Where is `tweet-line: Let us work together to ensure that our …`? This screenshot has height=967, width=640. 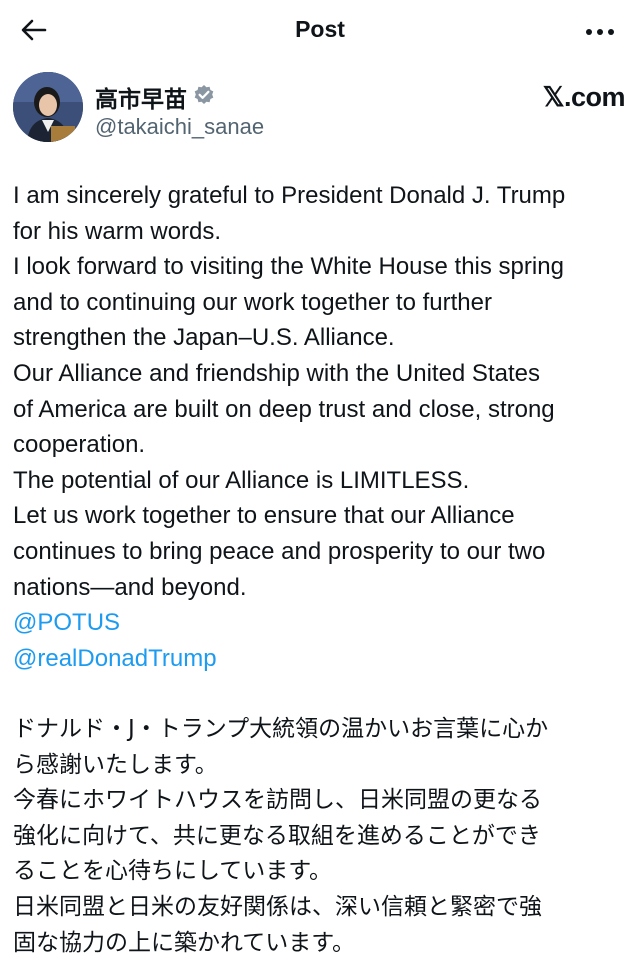
tweet-line: Let us work together to ensure that our … is located at coordinates (264, 516).